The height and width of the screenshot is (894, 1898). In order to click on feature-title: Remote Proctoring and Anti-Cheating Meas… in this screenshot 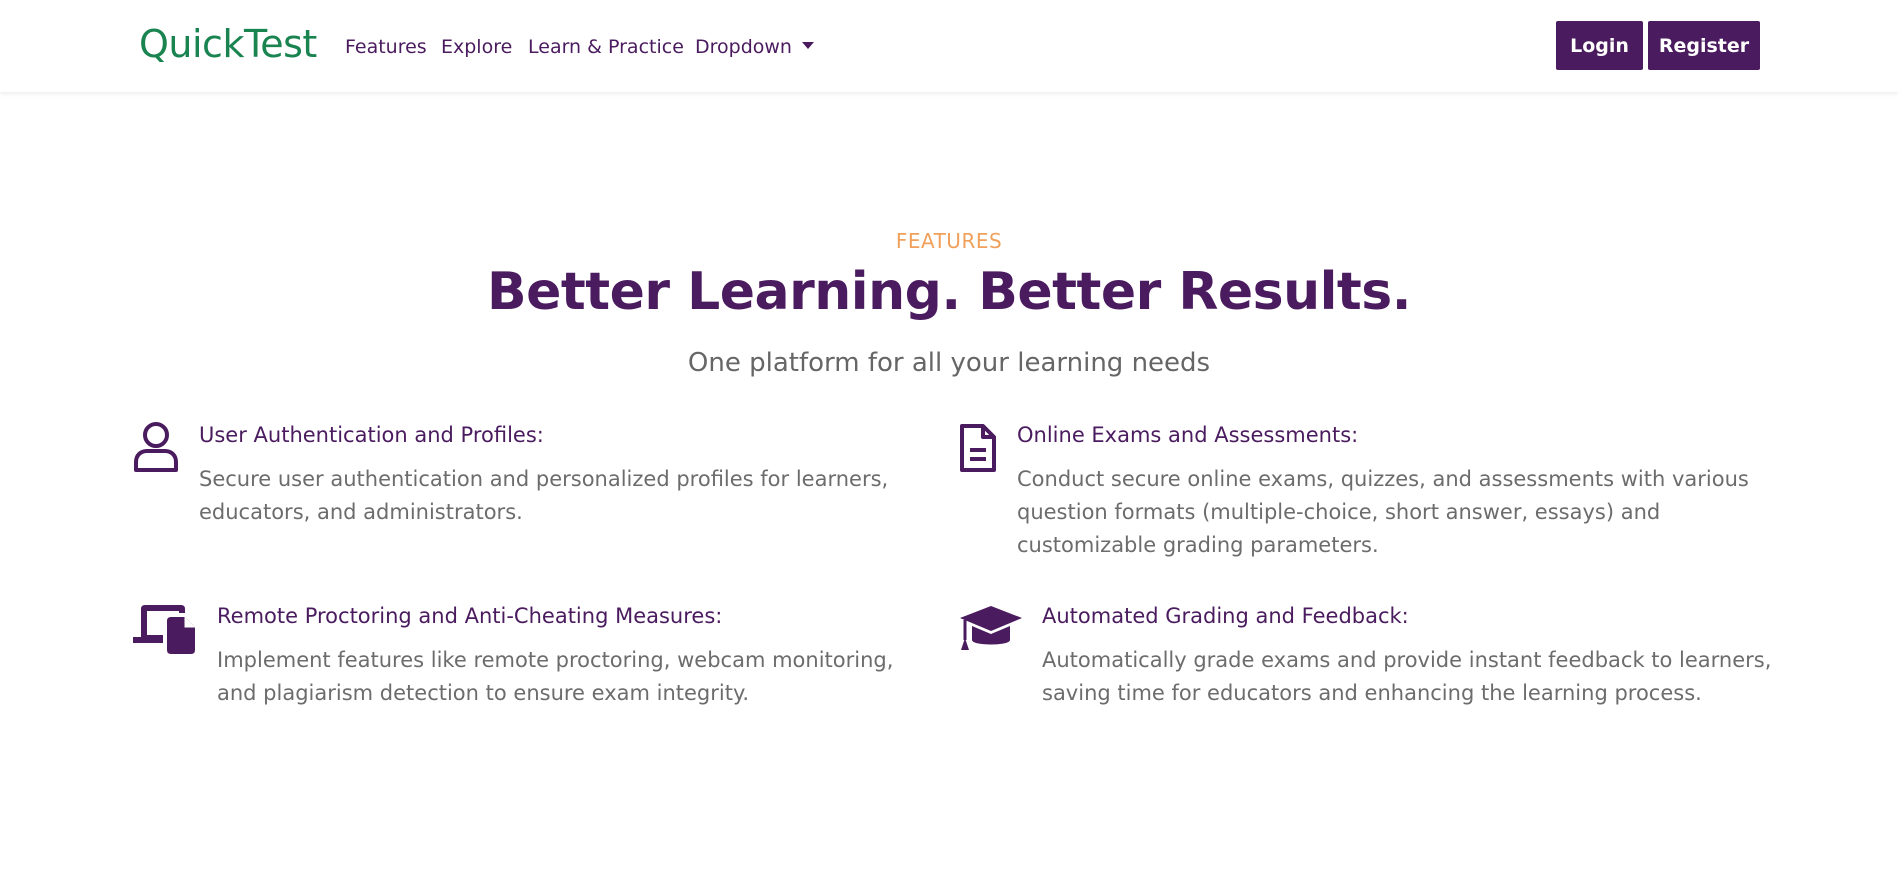, I will do `click(470, 616)`.